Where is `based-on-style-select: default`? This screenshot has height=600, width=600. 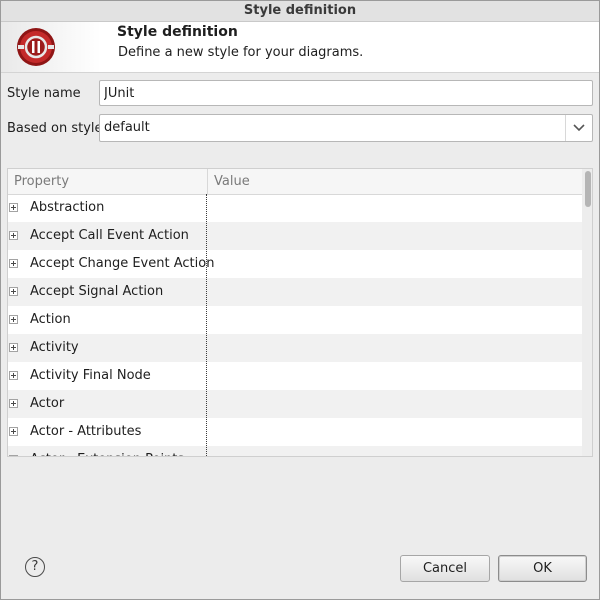
based-on-style-select: default is located at coordinates (346, 128).